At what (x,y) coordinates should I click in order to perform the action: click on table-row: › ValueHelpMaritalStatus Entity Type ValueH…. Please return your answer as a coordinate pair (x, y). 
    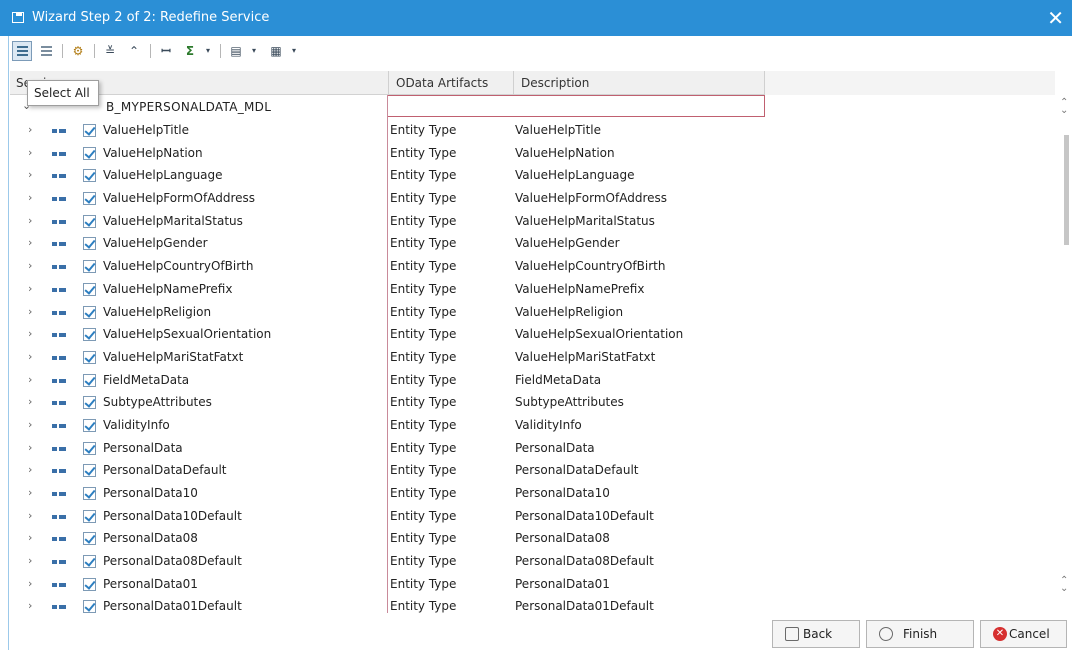
    Looking at the image, I should click on (387, 222).